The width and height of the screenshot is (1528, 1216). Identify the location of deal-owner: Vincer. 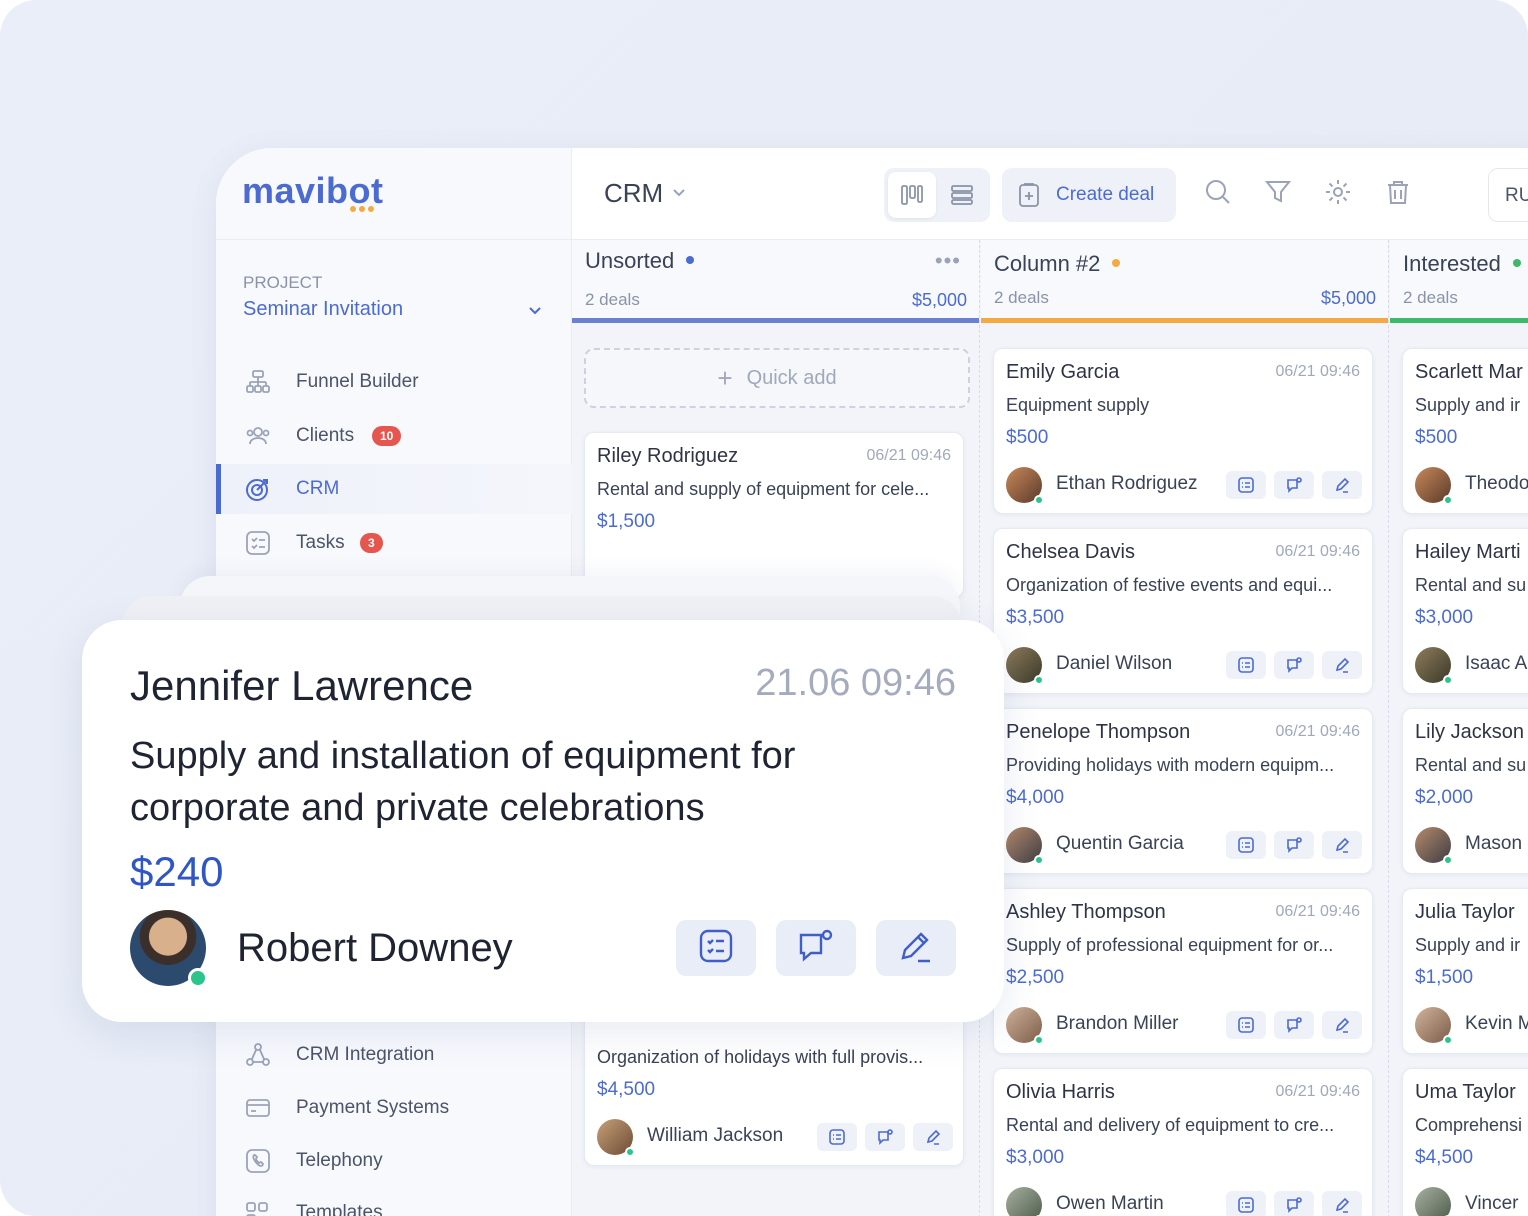
(1492, 1203).